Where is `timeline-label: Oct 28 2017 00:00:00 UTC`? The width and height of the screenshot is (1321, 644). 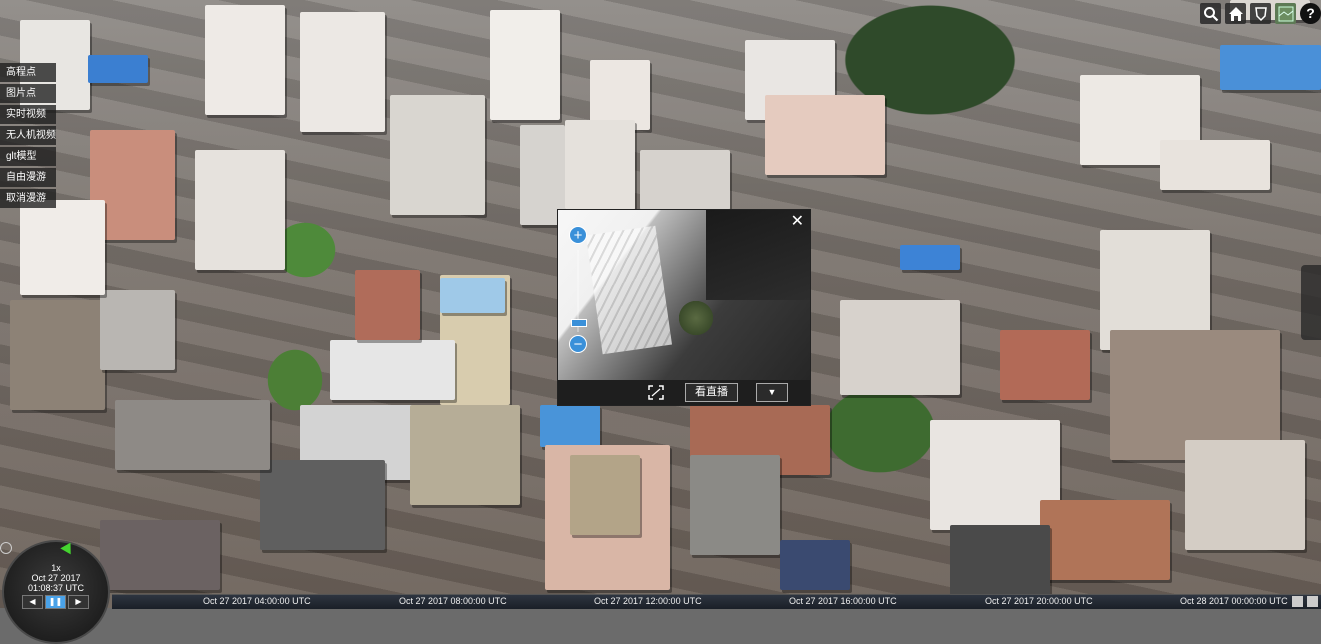 timeline-label: Oct 28 2017 00:00:00 UTC is located at coordinates (1234, 601).